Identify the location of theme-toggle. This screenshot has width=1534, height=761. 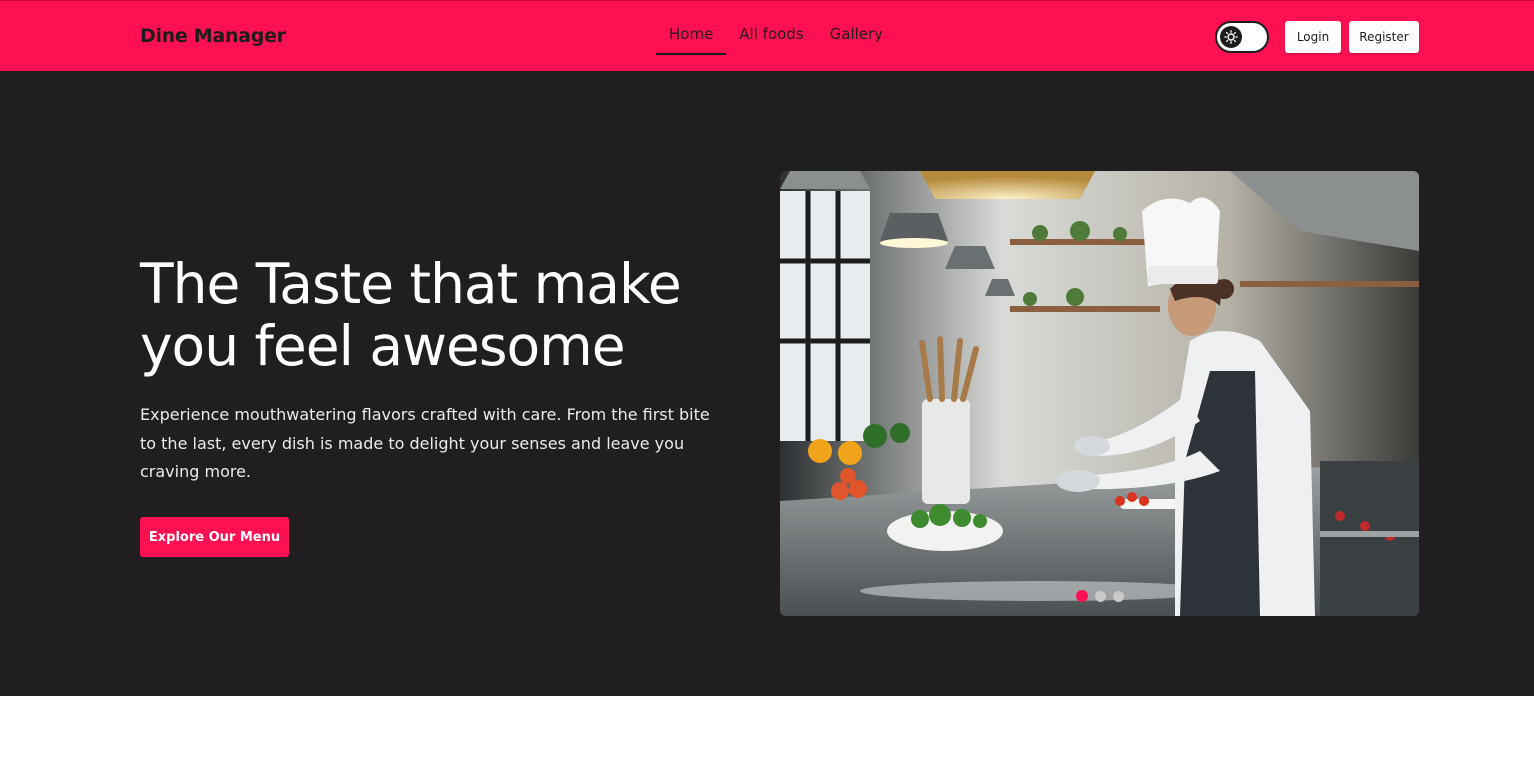
(1242, 37).